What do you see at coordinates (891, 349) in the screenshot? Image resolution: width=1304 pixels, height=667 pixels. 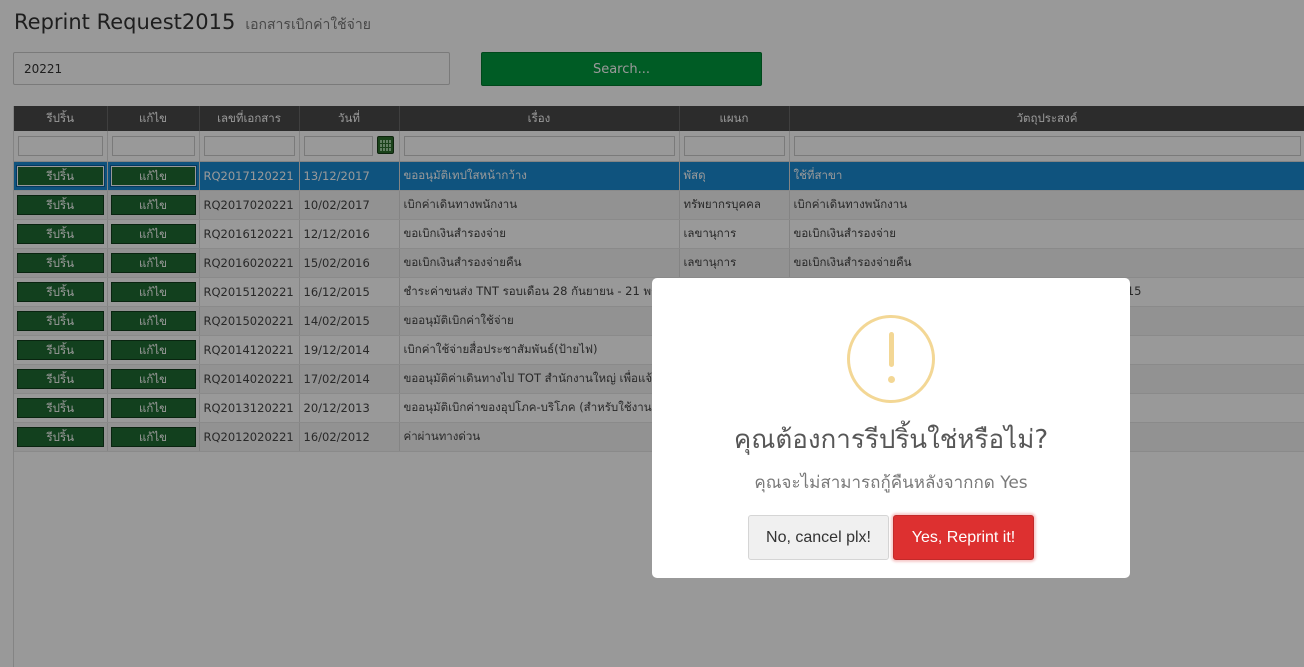 I see `warning-icon-bar` at bounding box center [891, 349].